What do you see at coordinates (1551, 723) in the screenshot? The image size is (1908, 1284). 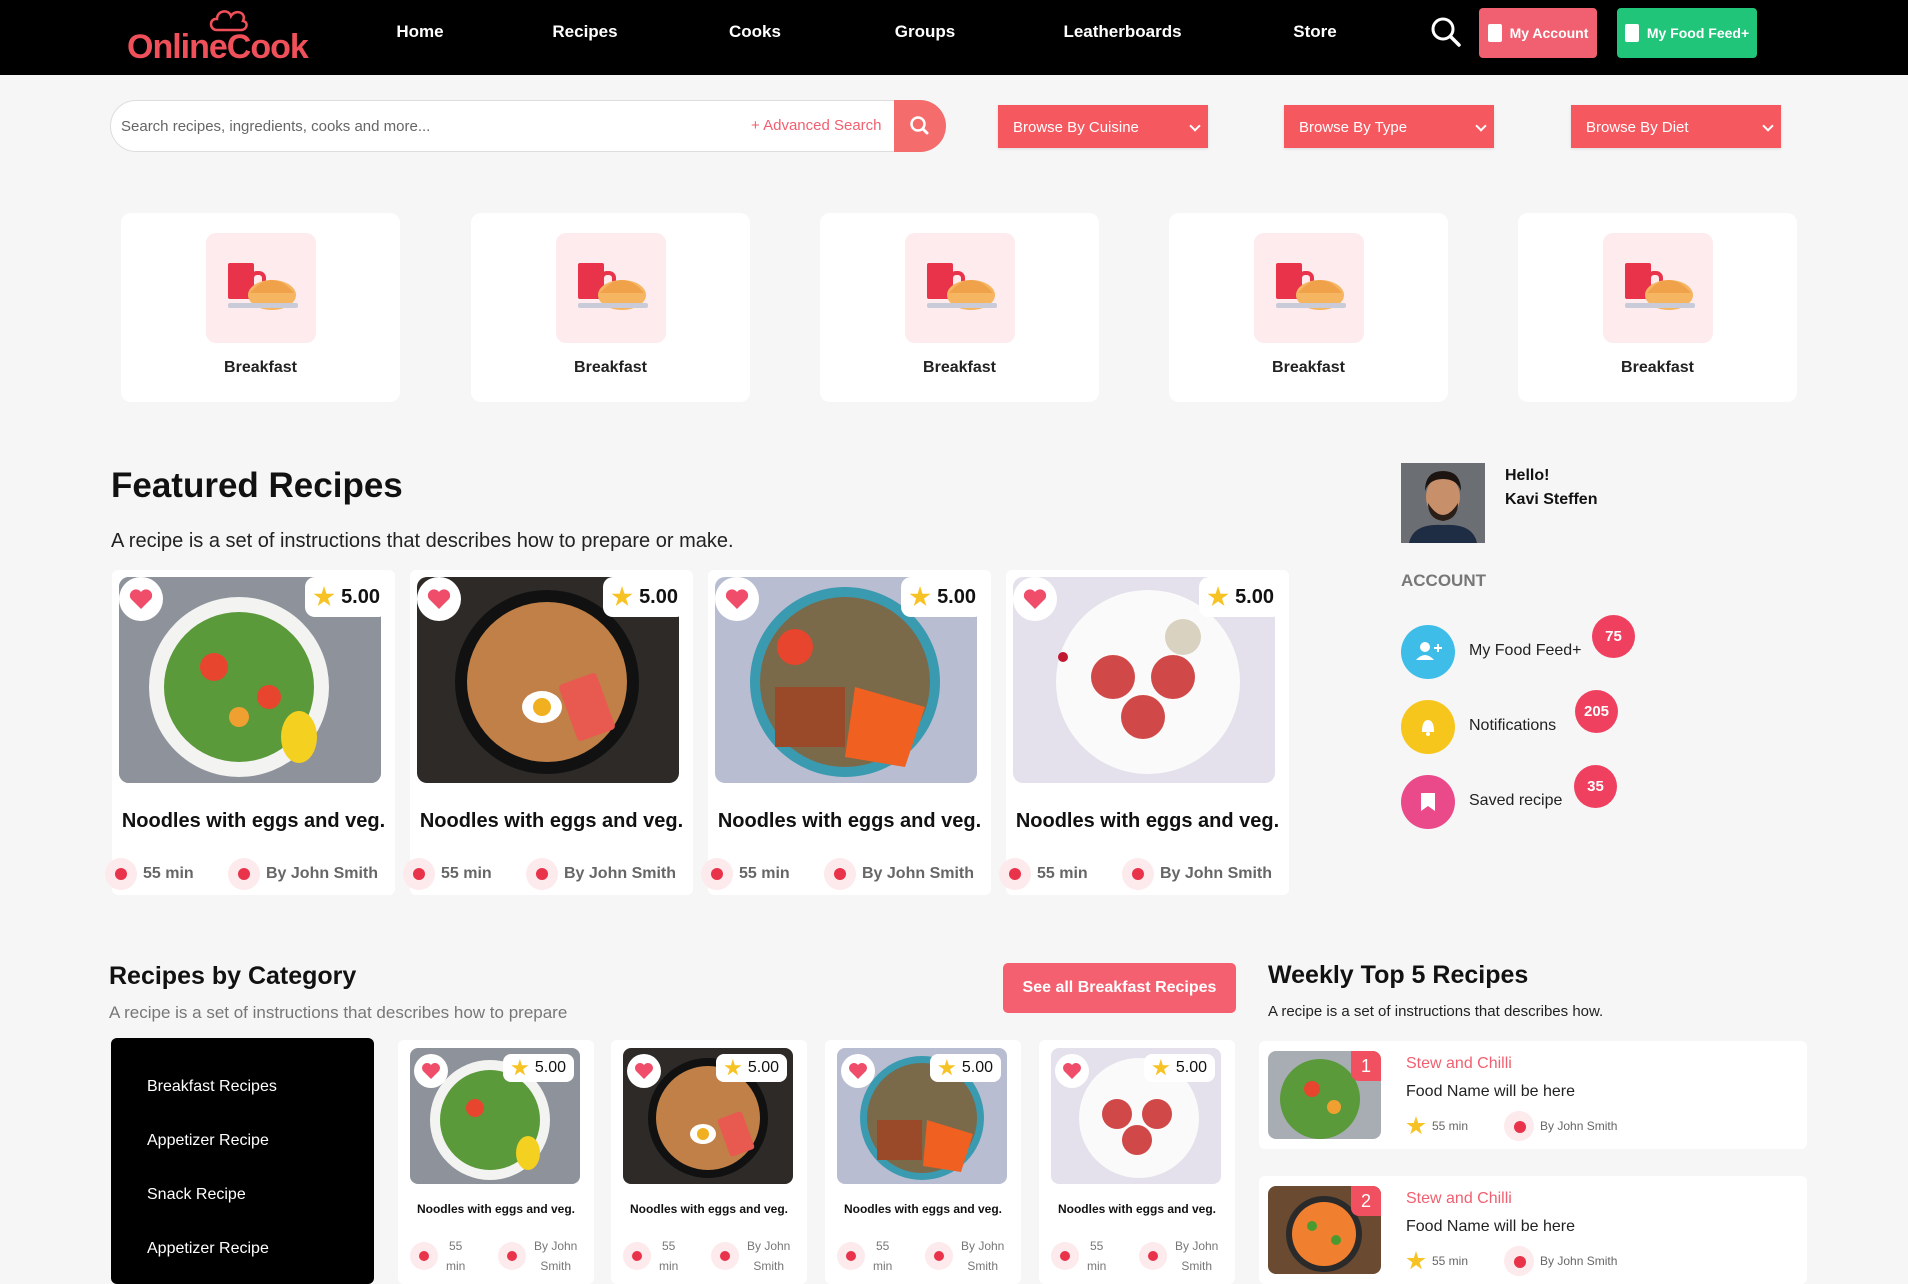 I see `account-item-notifications: Notifications 205` at bounding box center [1551, 723].